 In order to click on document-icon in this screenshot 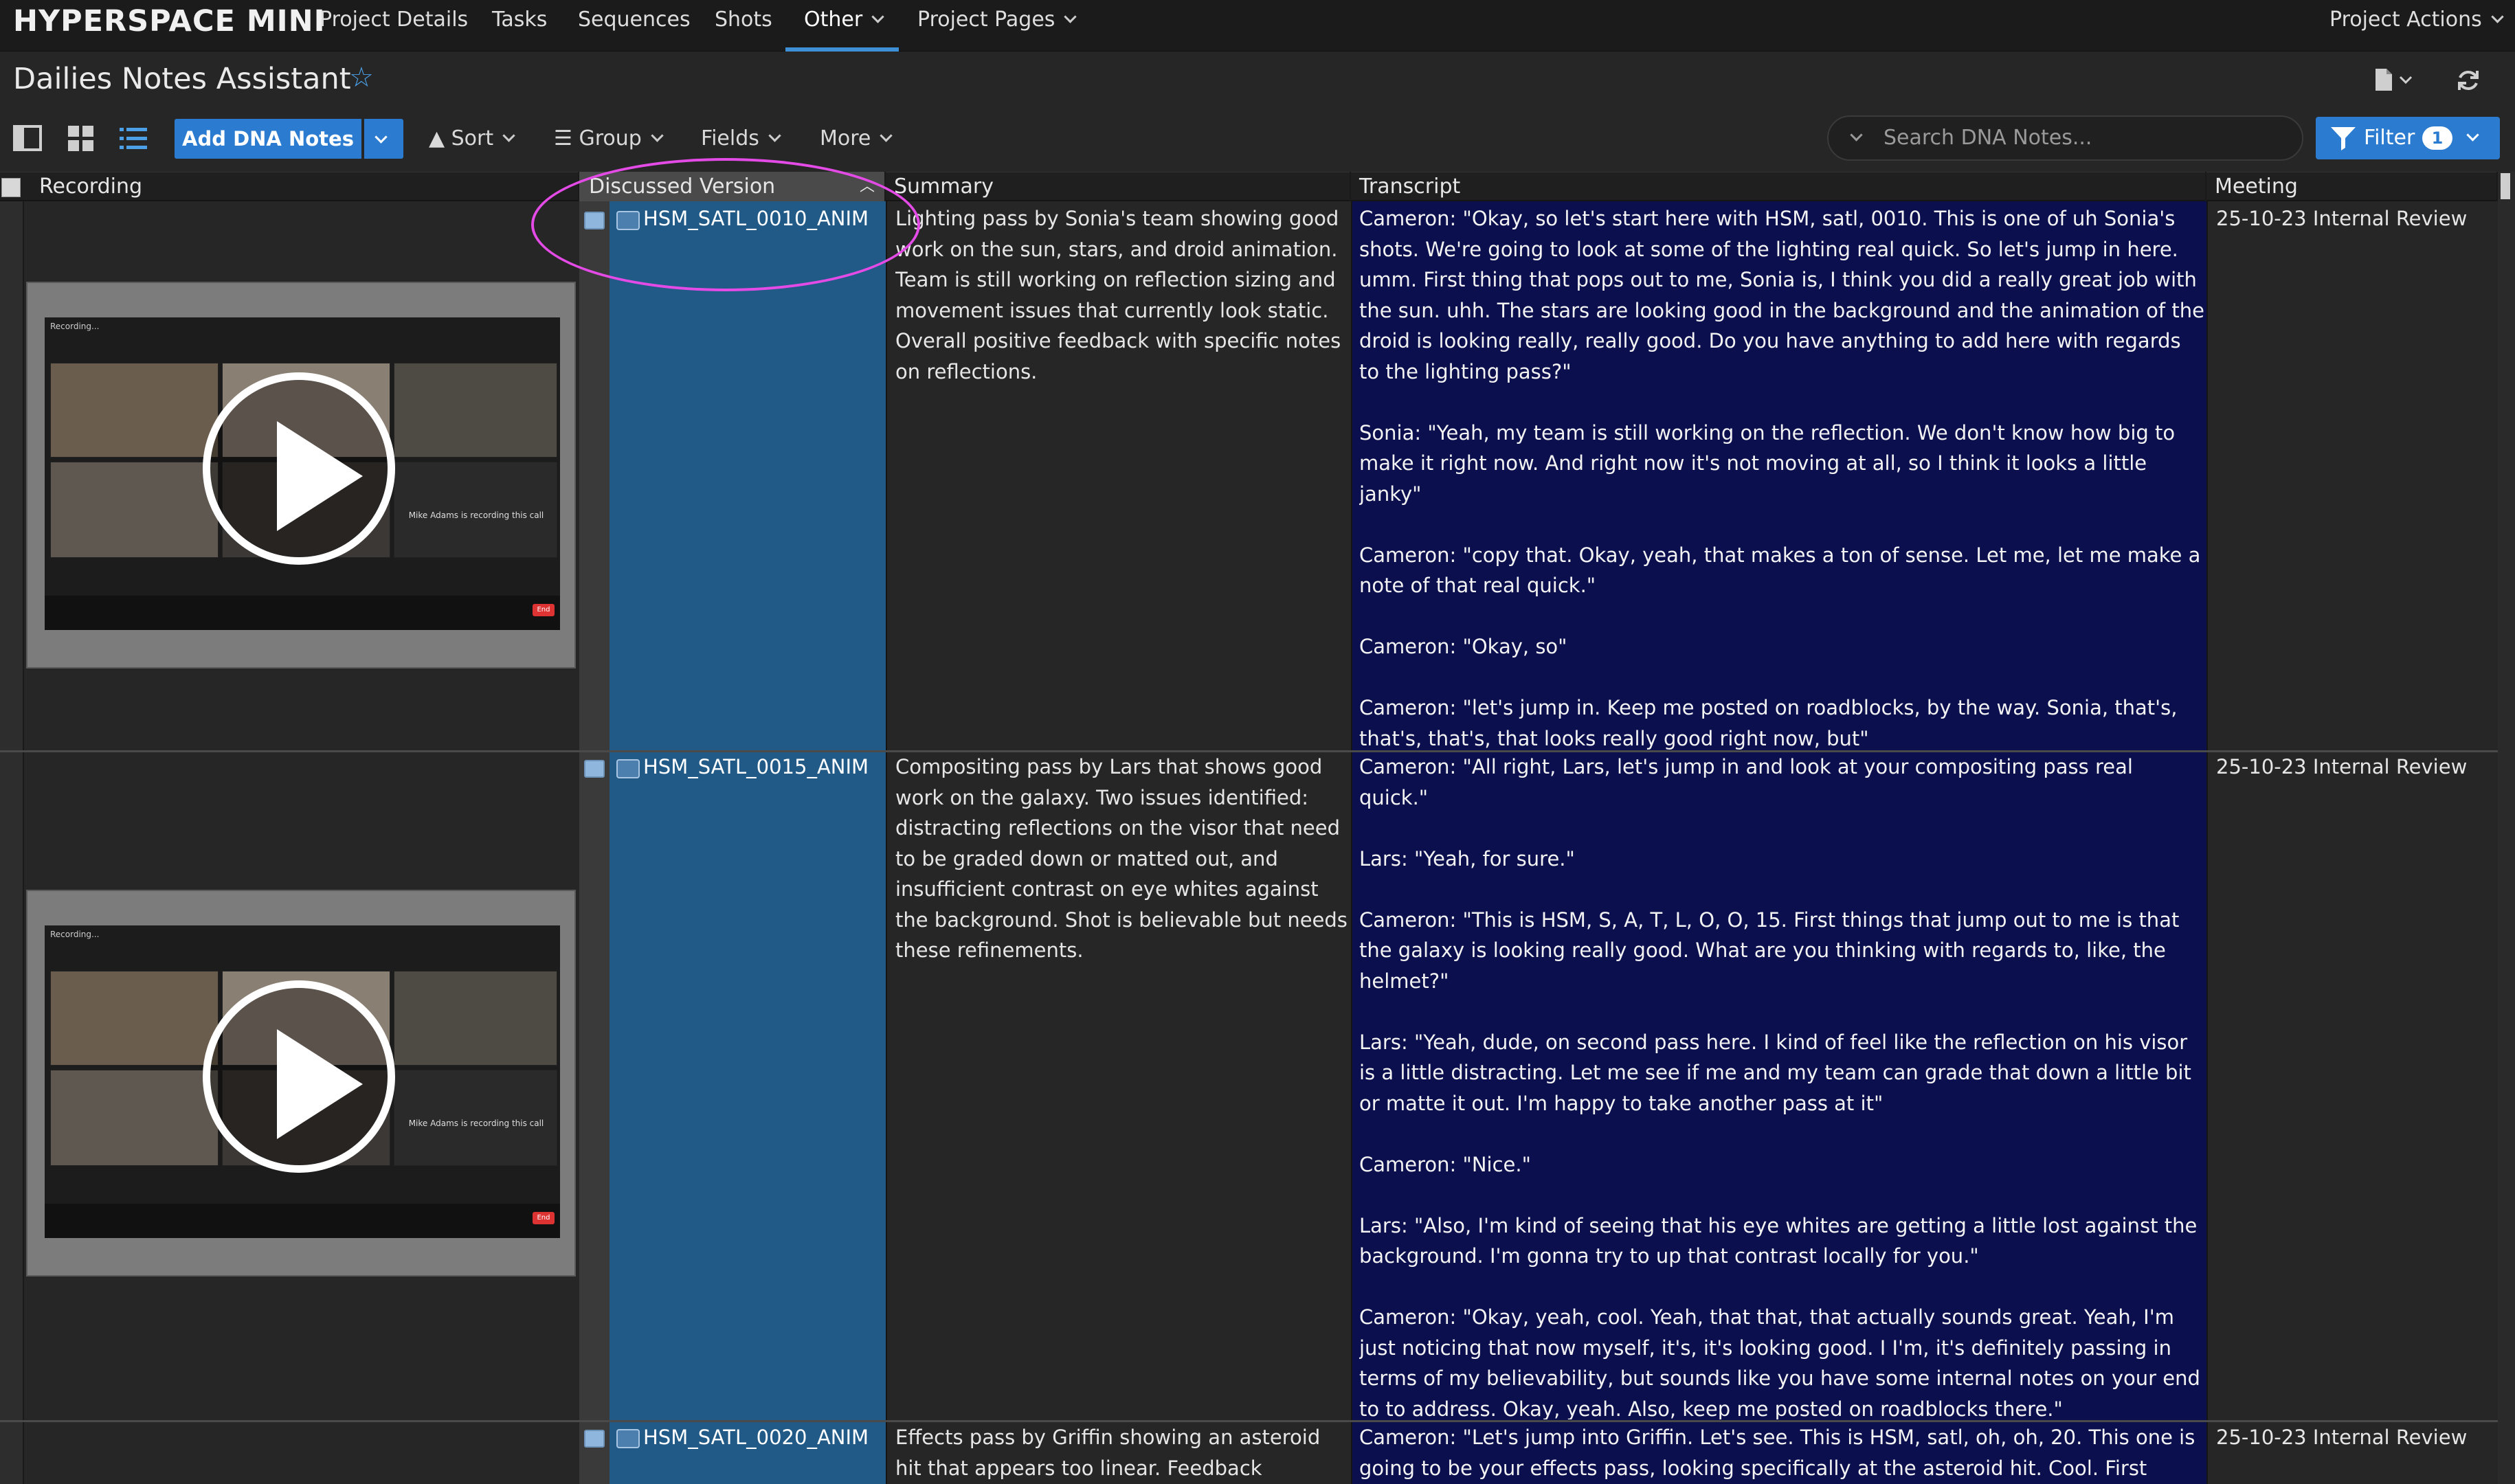, I will do `click(2394, 80)`.